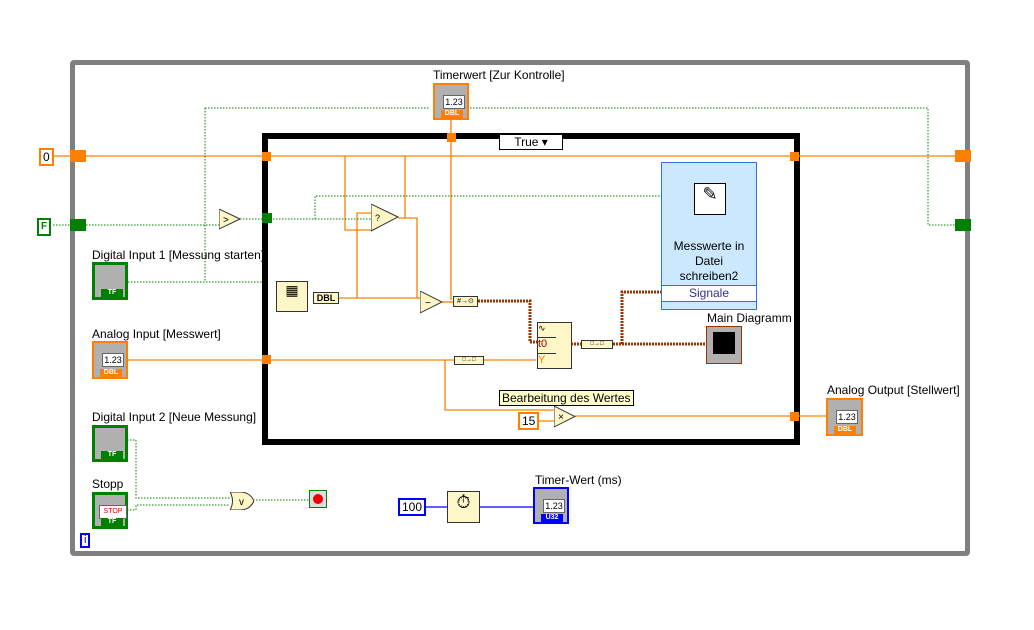 This screenshot has width=1034, height=630. I want to click on express-vi-write-file: ✎ Messwerte in Datei schreiben2 Signale, so click(709, 236).